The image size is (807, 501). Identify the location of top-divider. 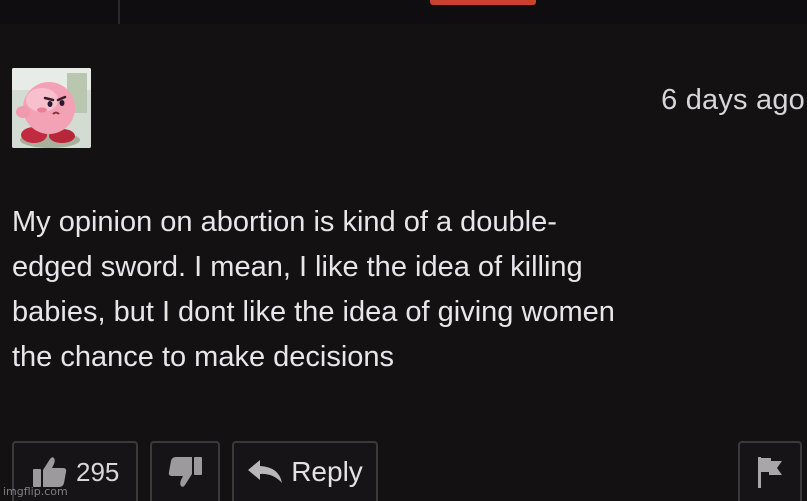
(119, 12).